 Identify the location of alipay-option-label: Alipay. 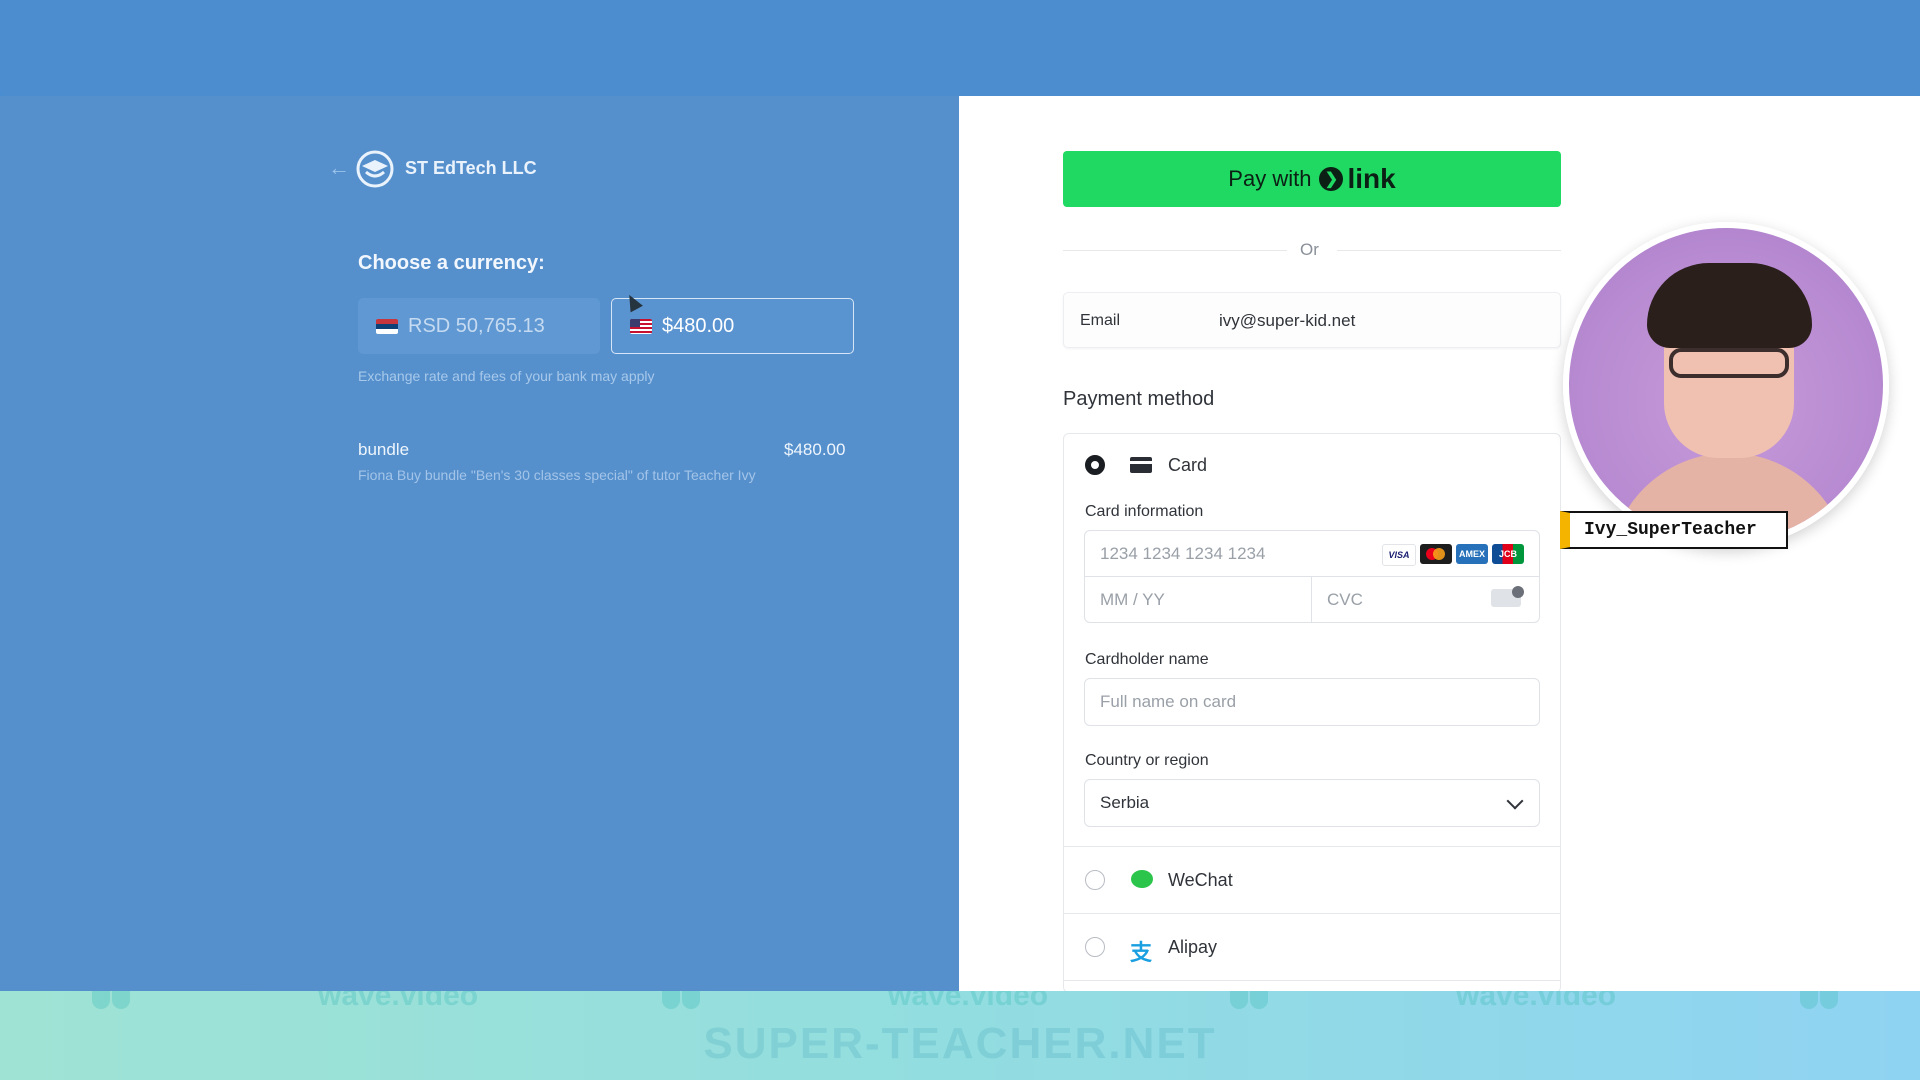
(1193, 947).